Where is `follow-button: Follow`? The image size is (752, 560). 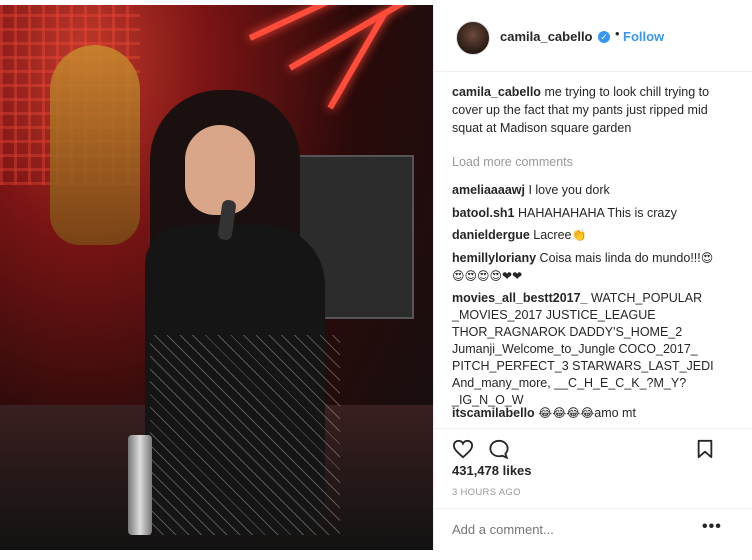 follow-button: Follow is located at coordinates (643, 36).